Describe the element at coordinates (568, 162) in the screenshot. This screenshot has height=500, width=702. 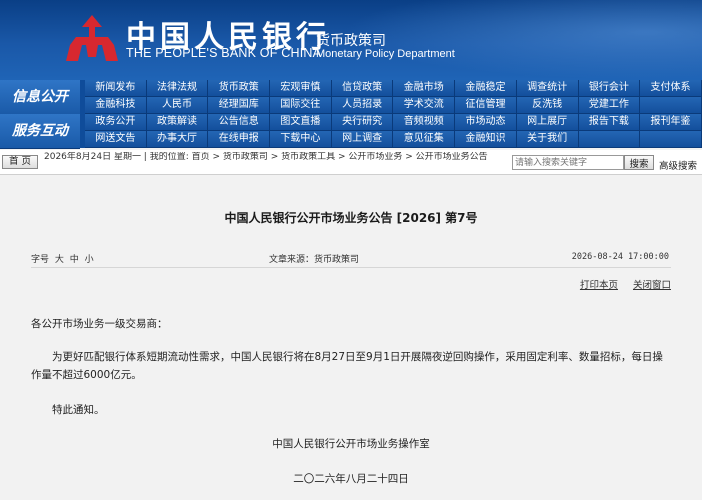
I see `search-input` at that location.